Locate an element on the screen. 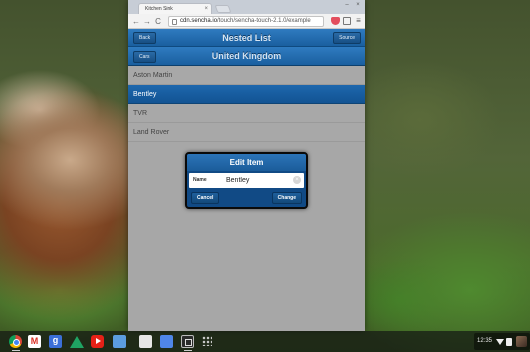  gmail-icon is located at coordinates (34, 341).